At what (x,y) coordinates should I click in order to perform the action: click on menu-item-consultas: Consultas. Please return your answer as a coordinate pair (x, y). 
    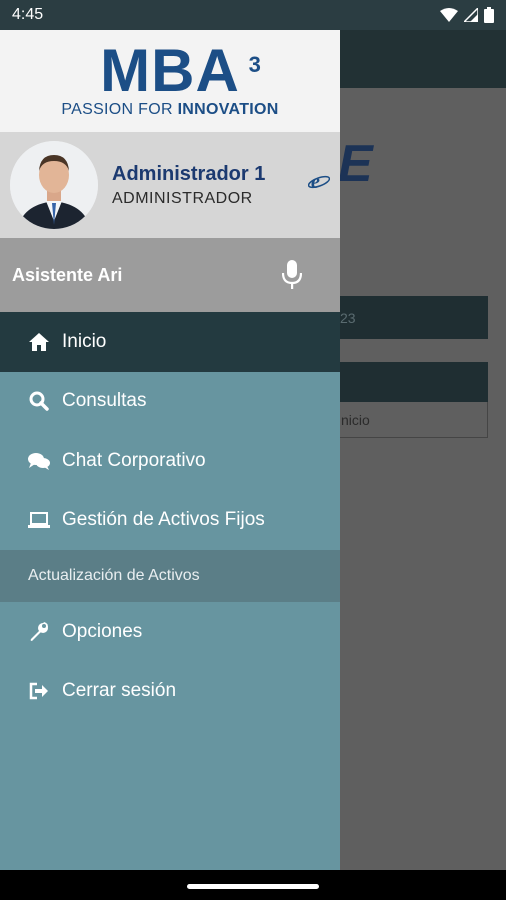
    Looking at the image, I should click on (170, 402).